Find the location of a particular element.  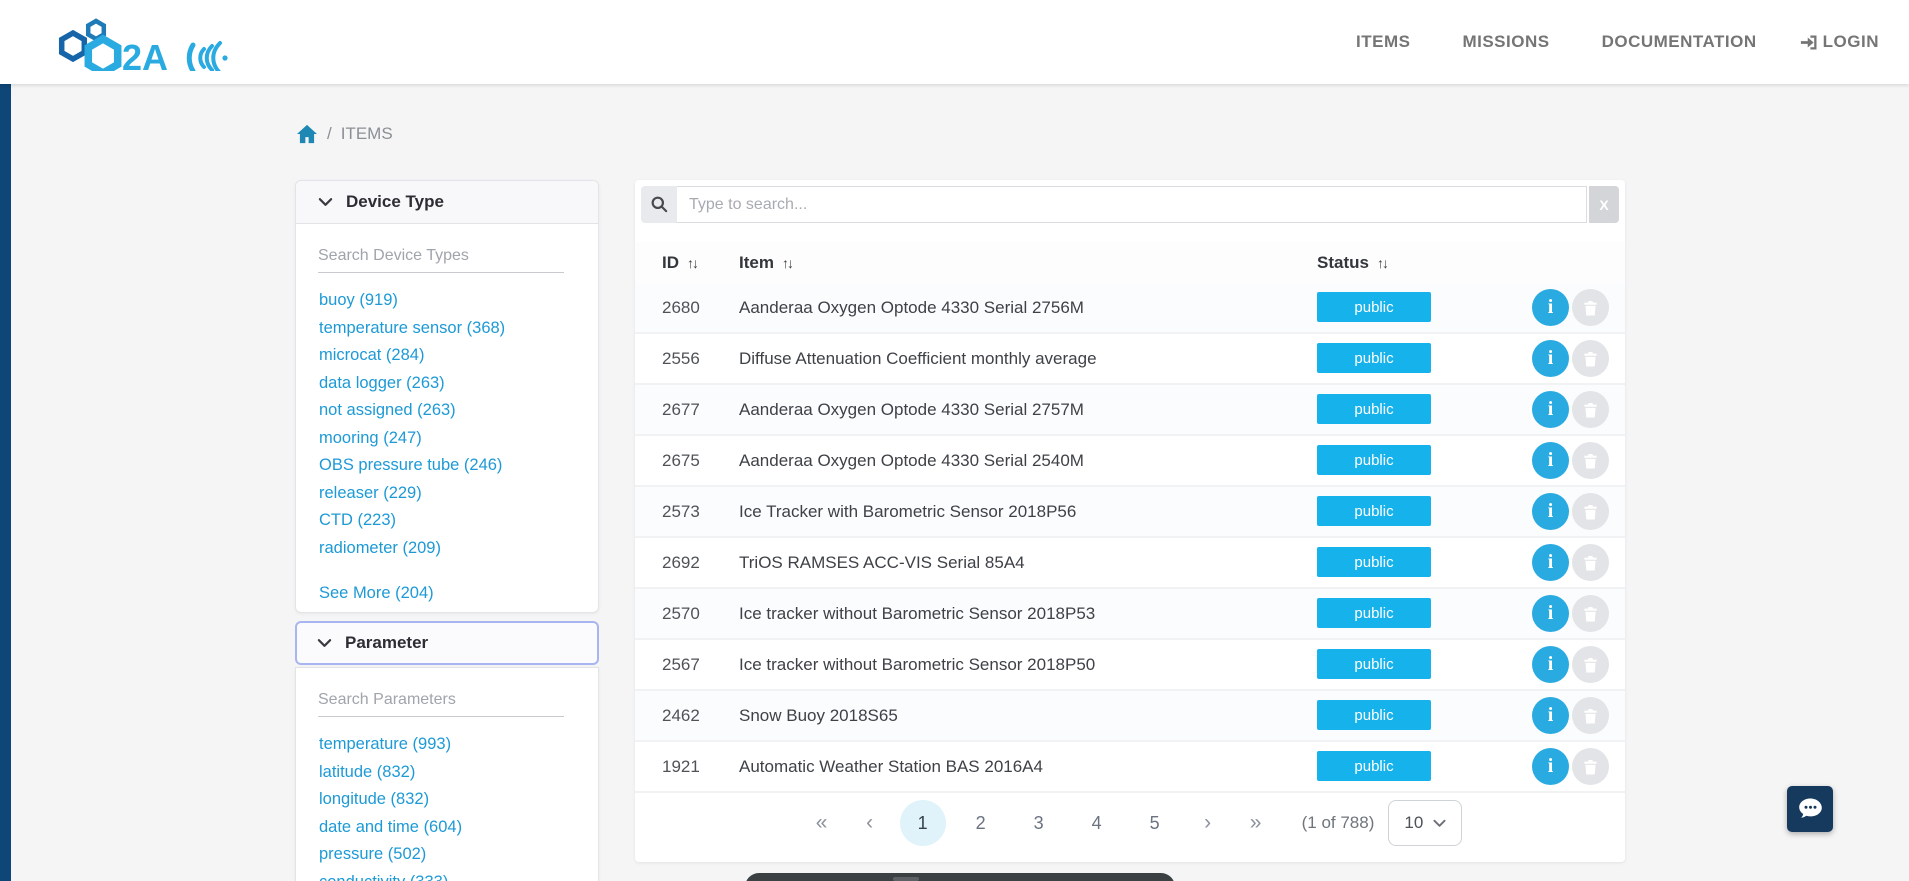

last-page-button: » is located at coordinates (1256, 823).